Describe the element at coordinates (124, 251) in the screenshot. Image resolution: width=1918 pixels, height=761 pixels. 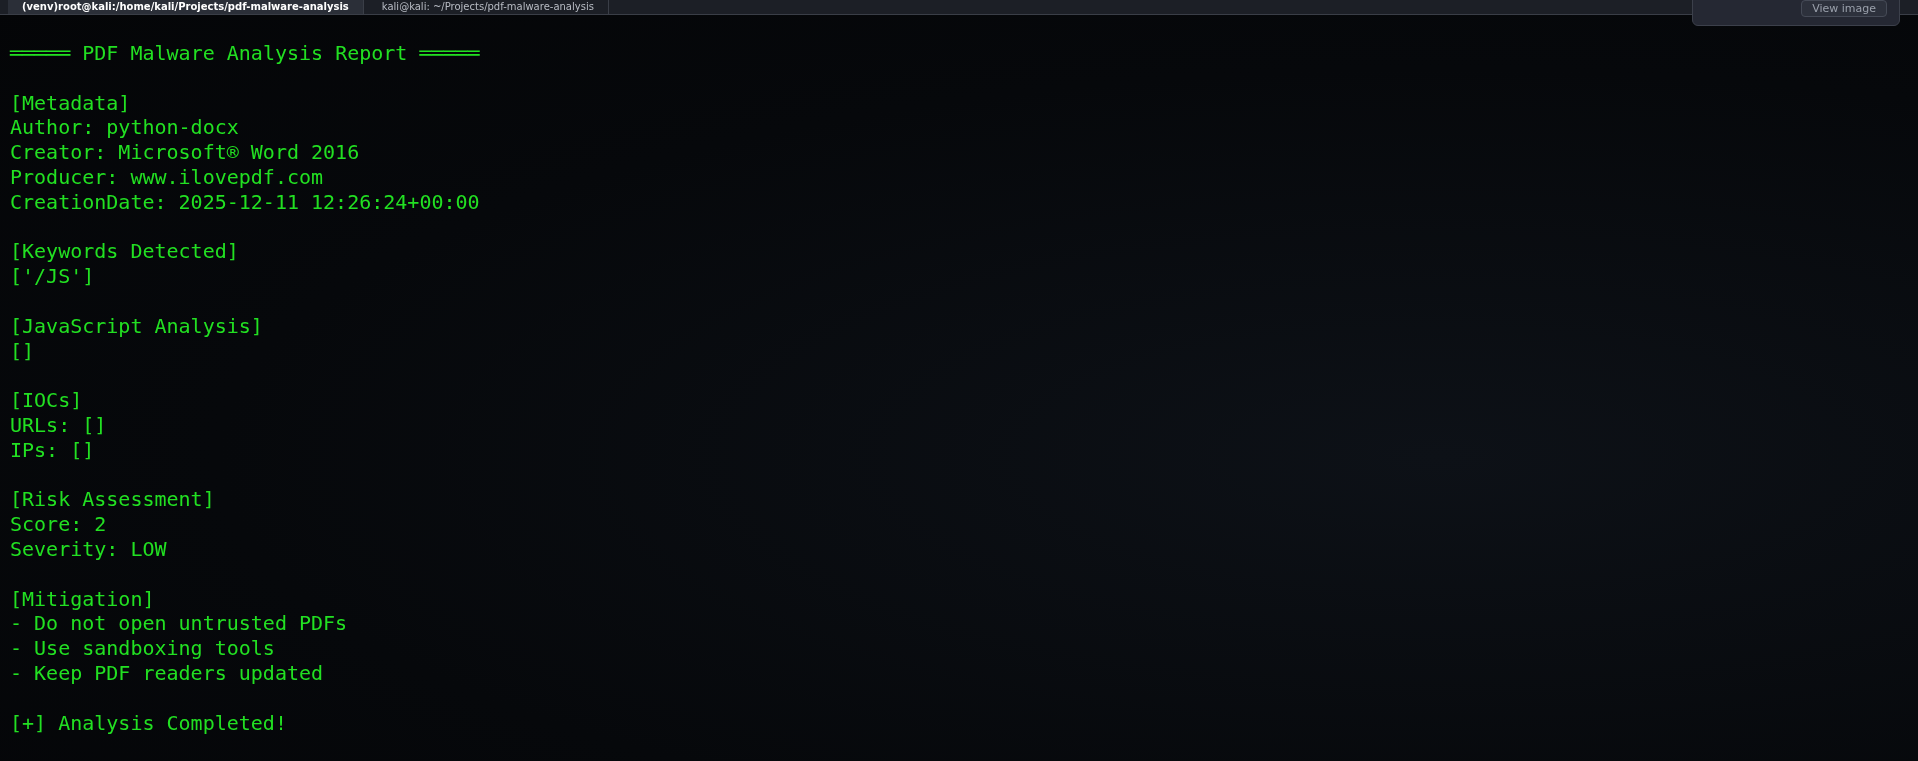
I see `output-line: [Keywords Detected]` at that location.